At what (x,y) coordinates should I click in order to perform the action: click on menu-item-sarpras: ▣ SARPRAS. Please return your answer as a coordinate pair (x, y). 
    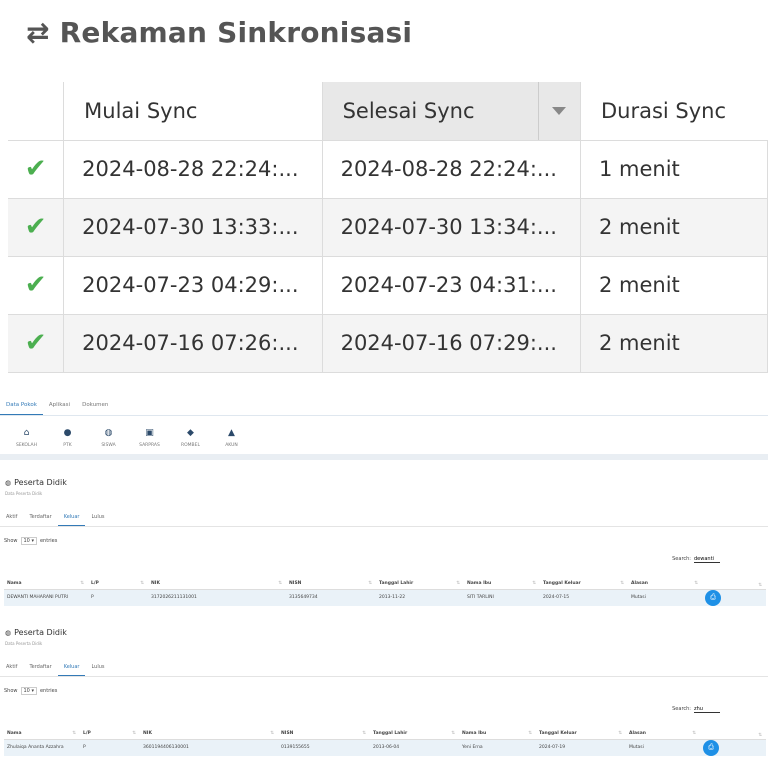
    Looking at the image, I should click on (149, 436).